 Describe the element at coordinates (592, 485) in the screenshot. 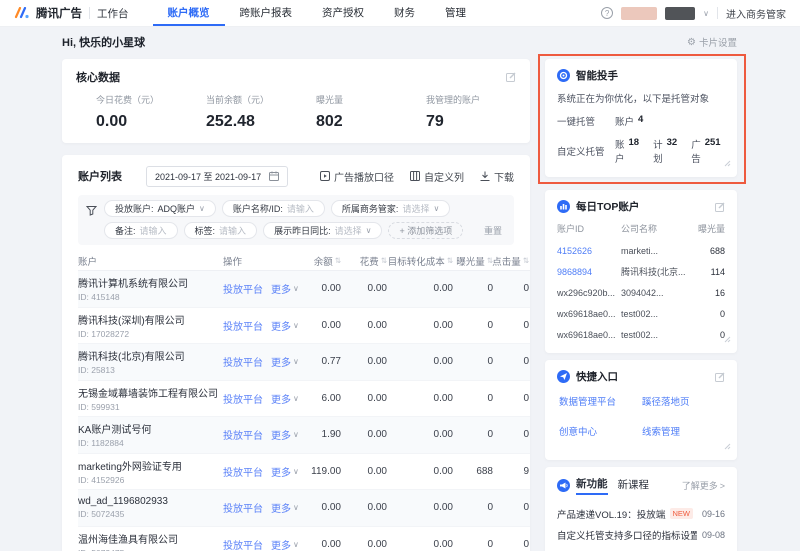

I see `tab-new-features: 新功能` at that location.